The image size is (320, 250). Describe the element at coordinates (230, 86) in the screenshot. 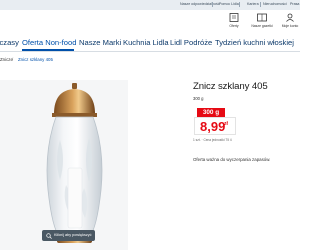

I see `product-title: Znicz szklany 405` at that location.